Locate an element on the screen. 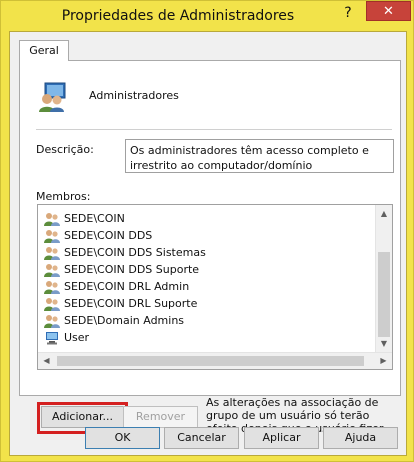 The height and width of the screenshot is (462, 414). scroll-up-arrow-icon: ▲ is located at coordinates (384, 213).